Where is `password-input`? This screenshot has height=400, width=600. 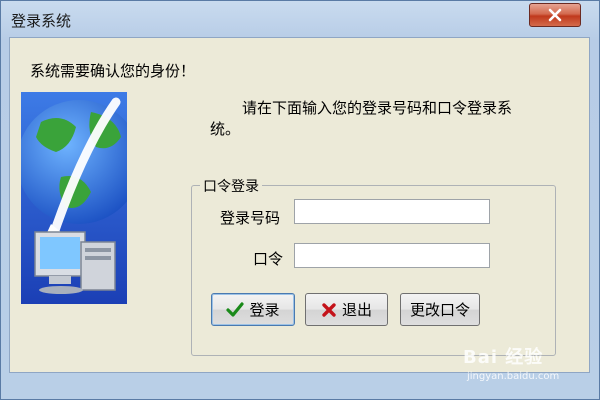
password-input is located at coordinates (392, 255).